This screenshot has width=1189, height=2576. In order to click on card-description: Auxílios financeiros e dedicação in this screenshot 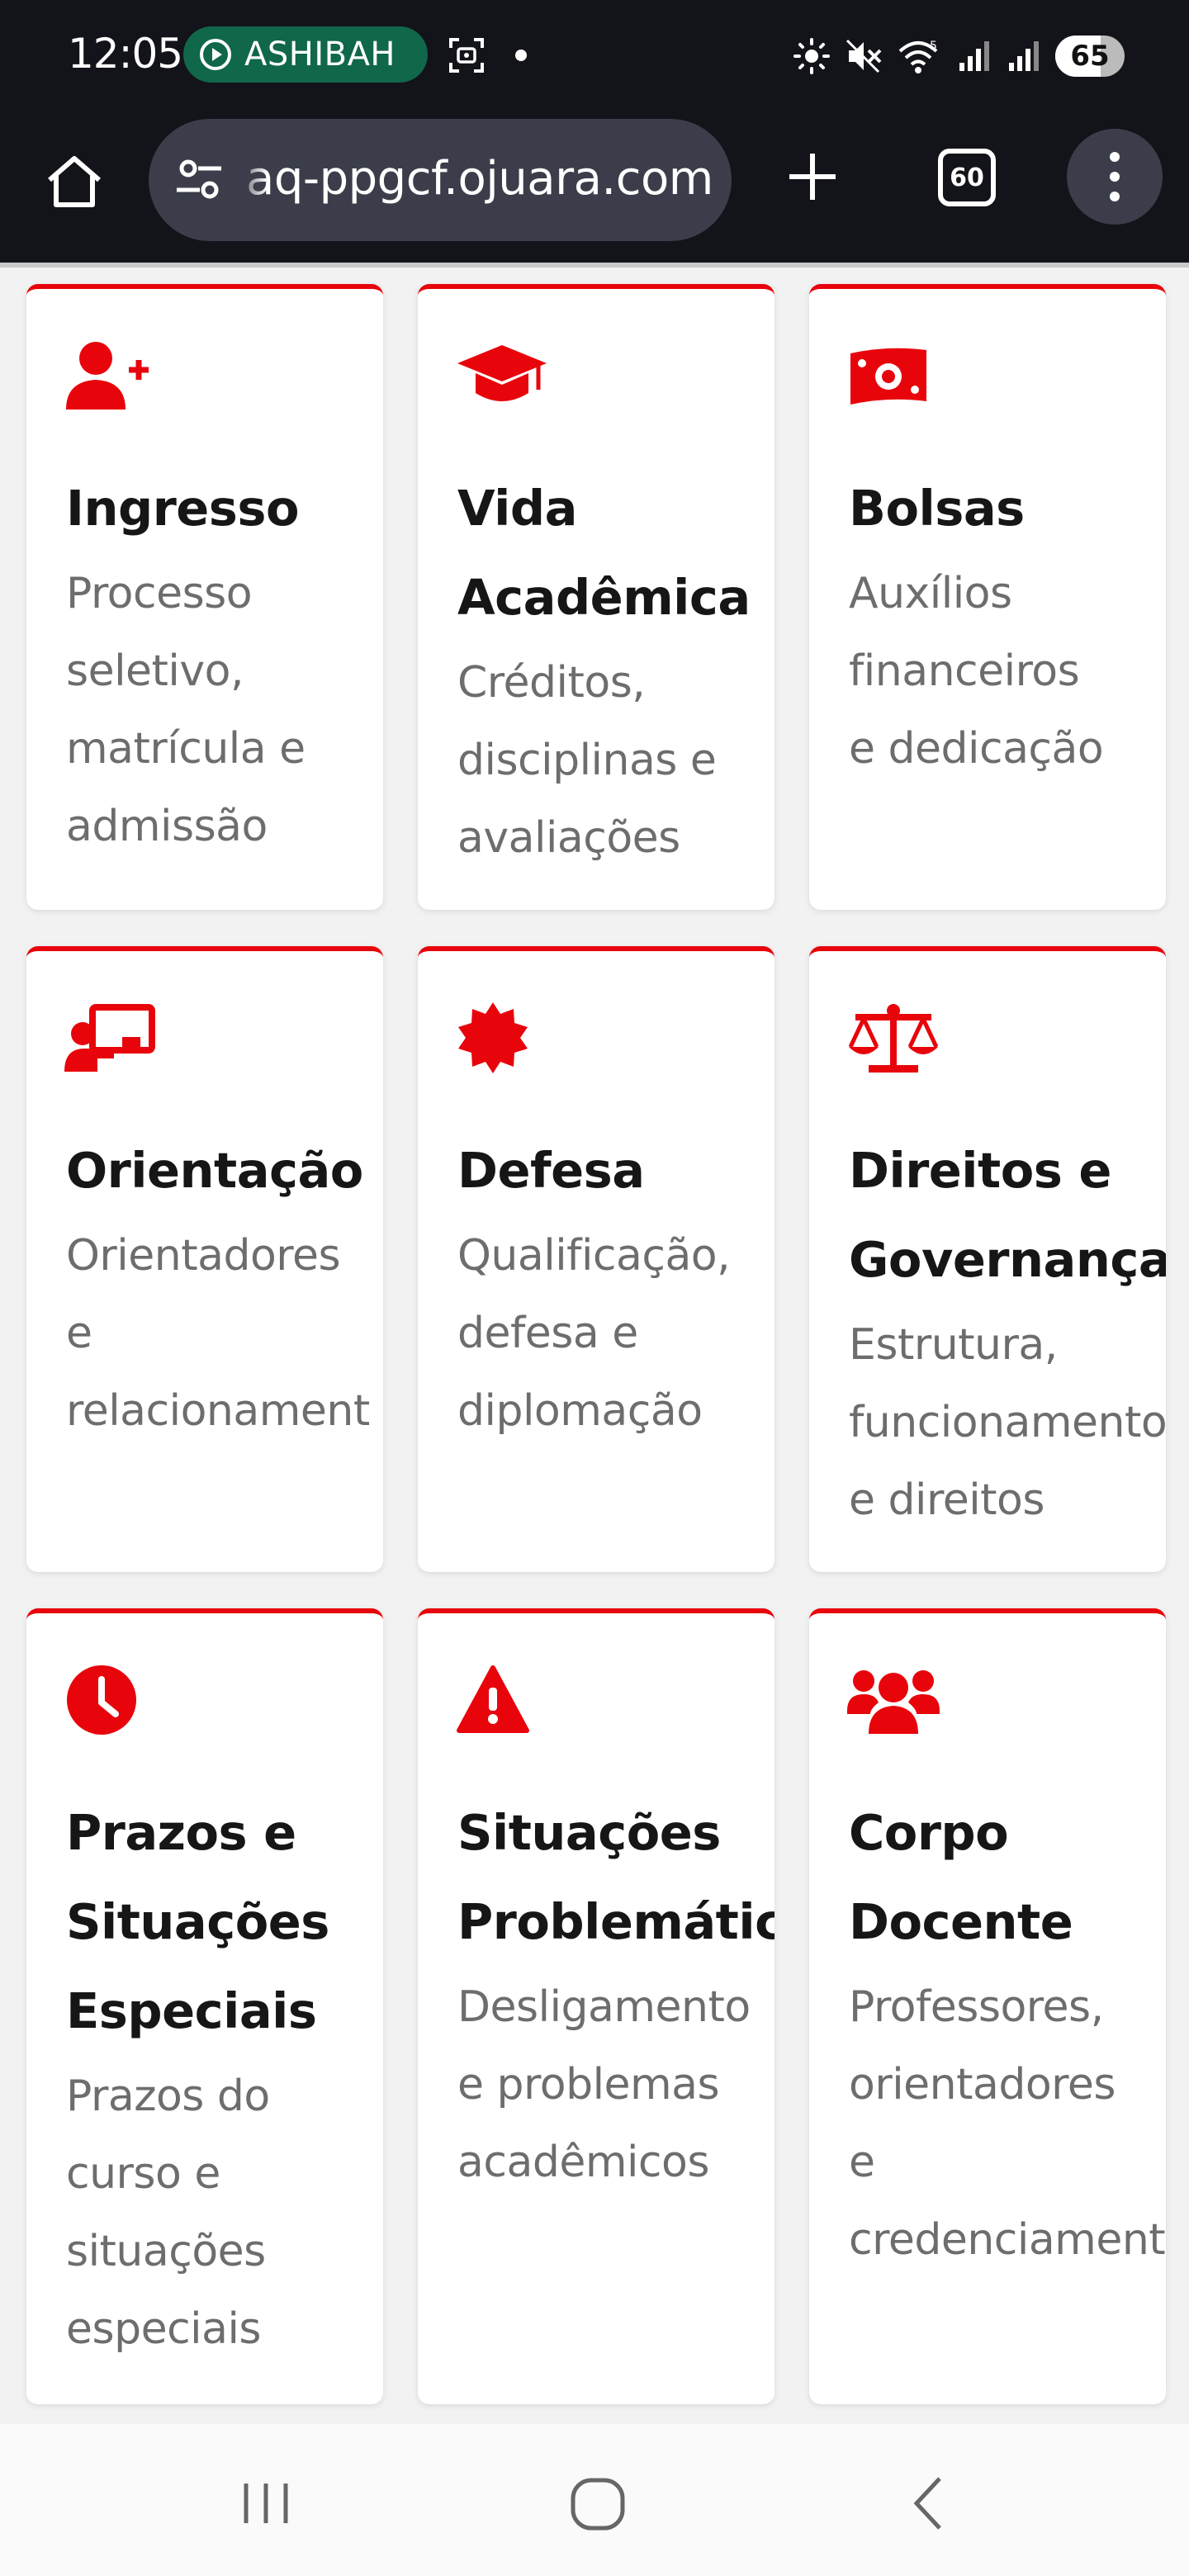, I will do `click(976, 671)`.